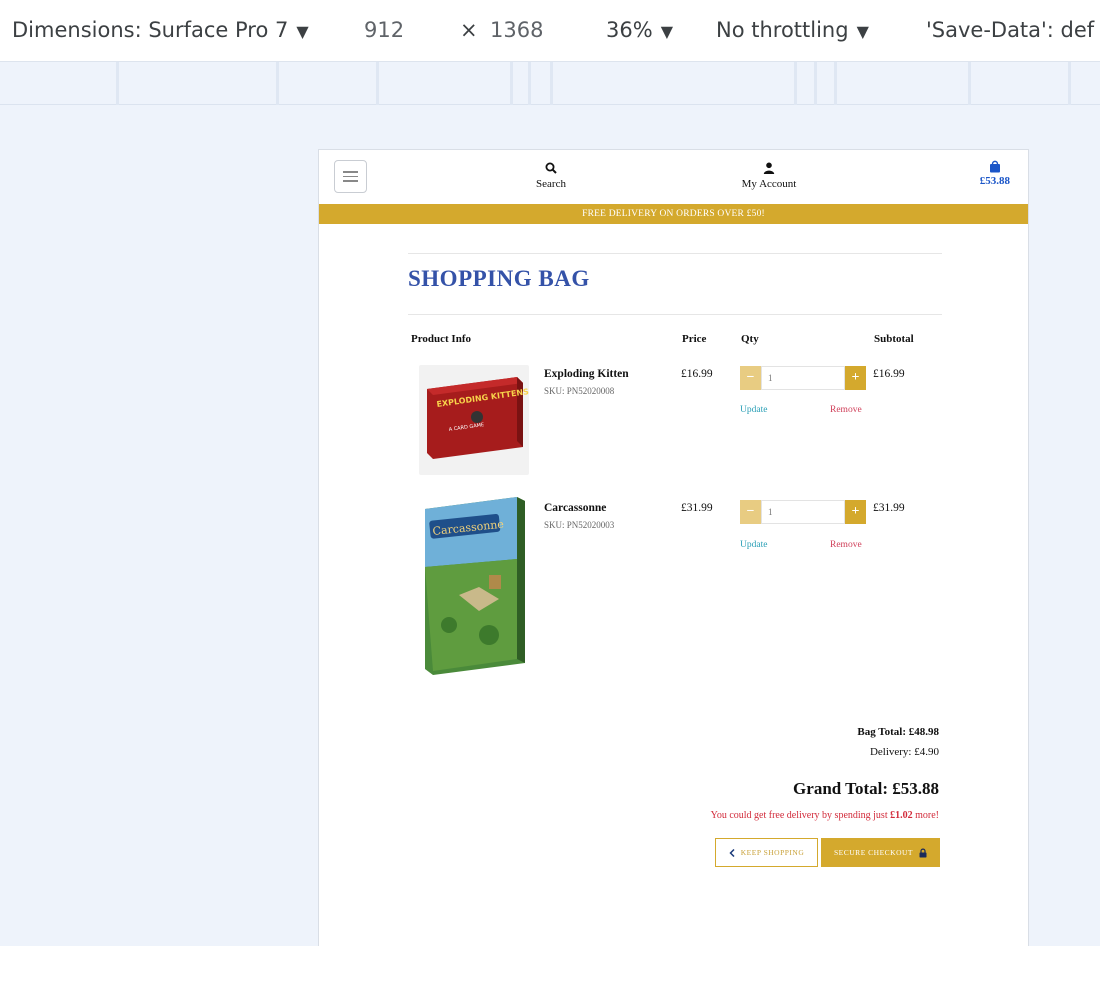 The image size is (1100, 1000). I want to click on grand-total: Grand Total: £53.88, so click(866, 788).